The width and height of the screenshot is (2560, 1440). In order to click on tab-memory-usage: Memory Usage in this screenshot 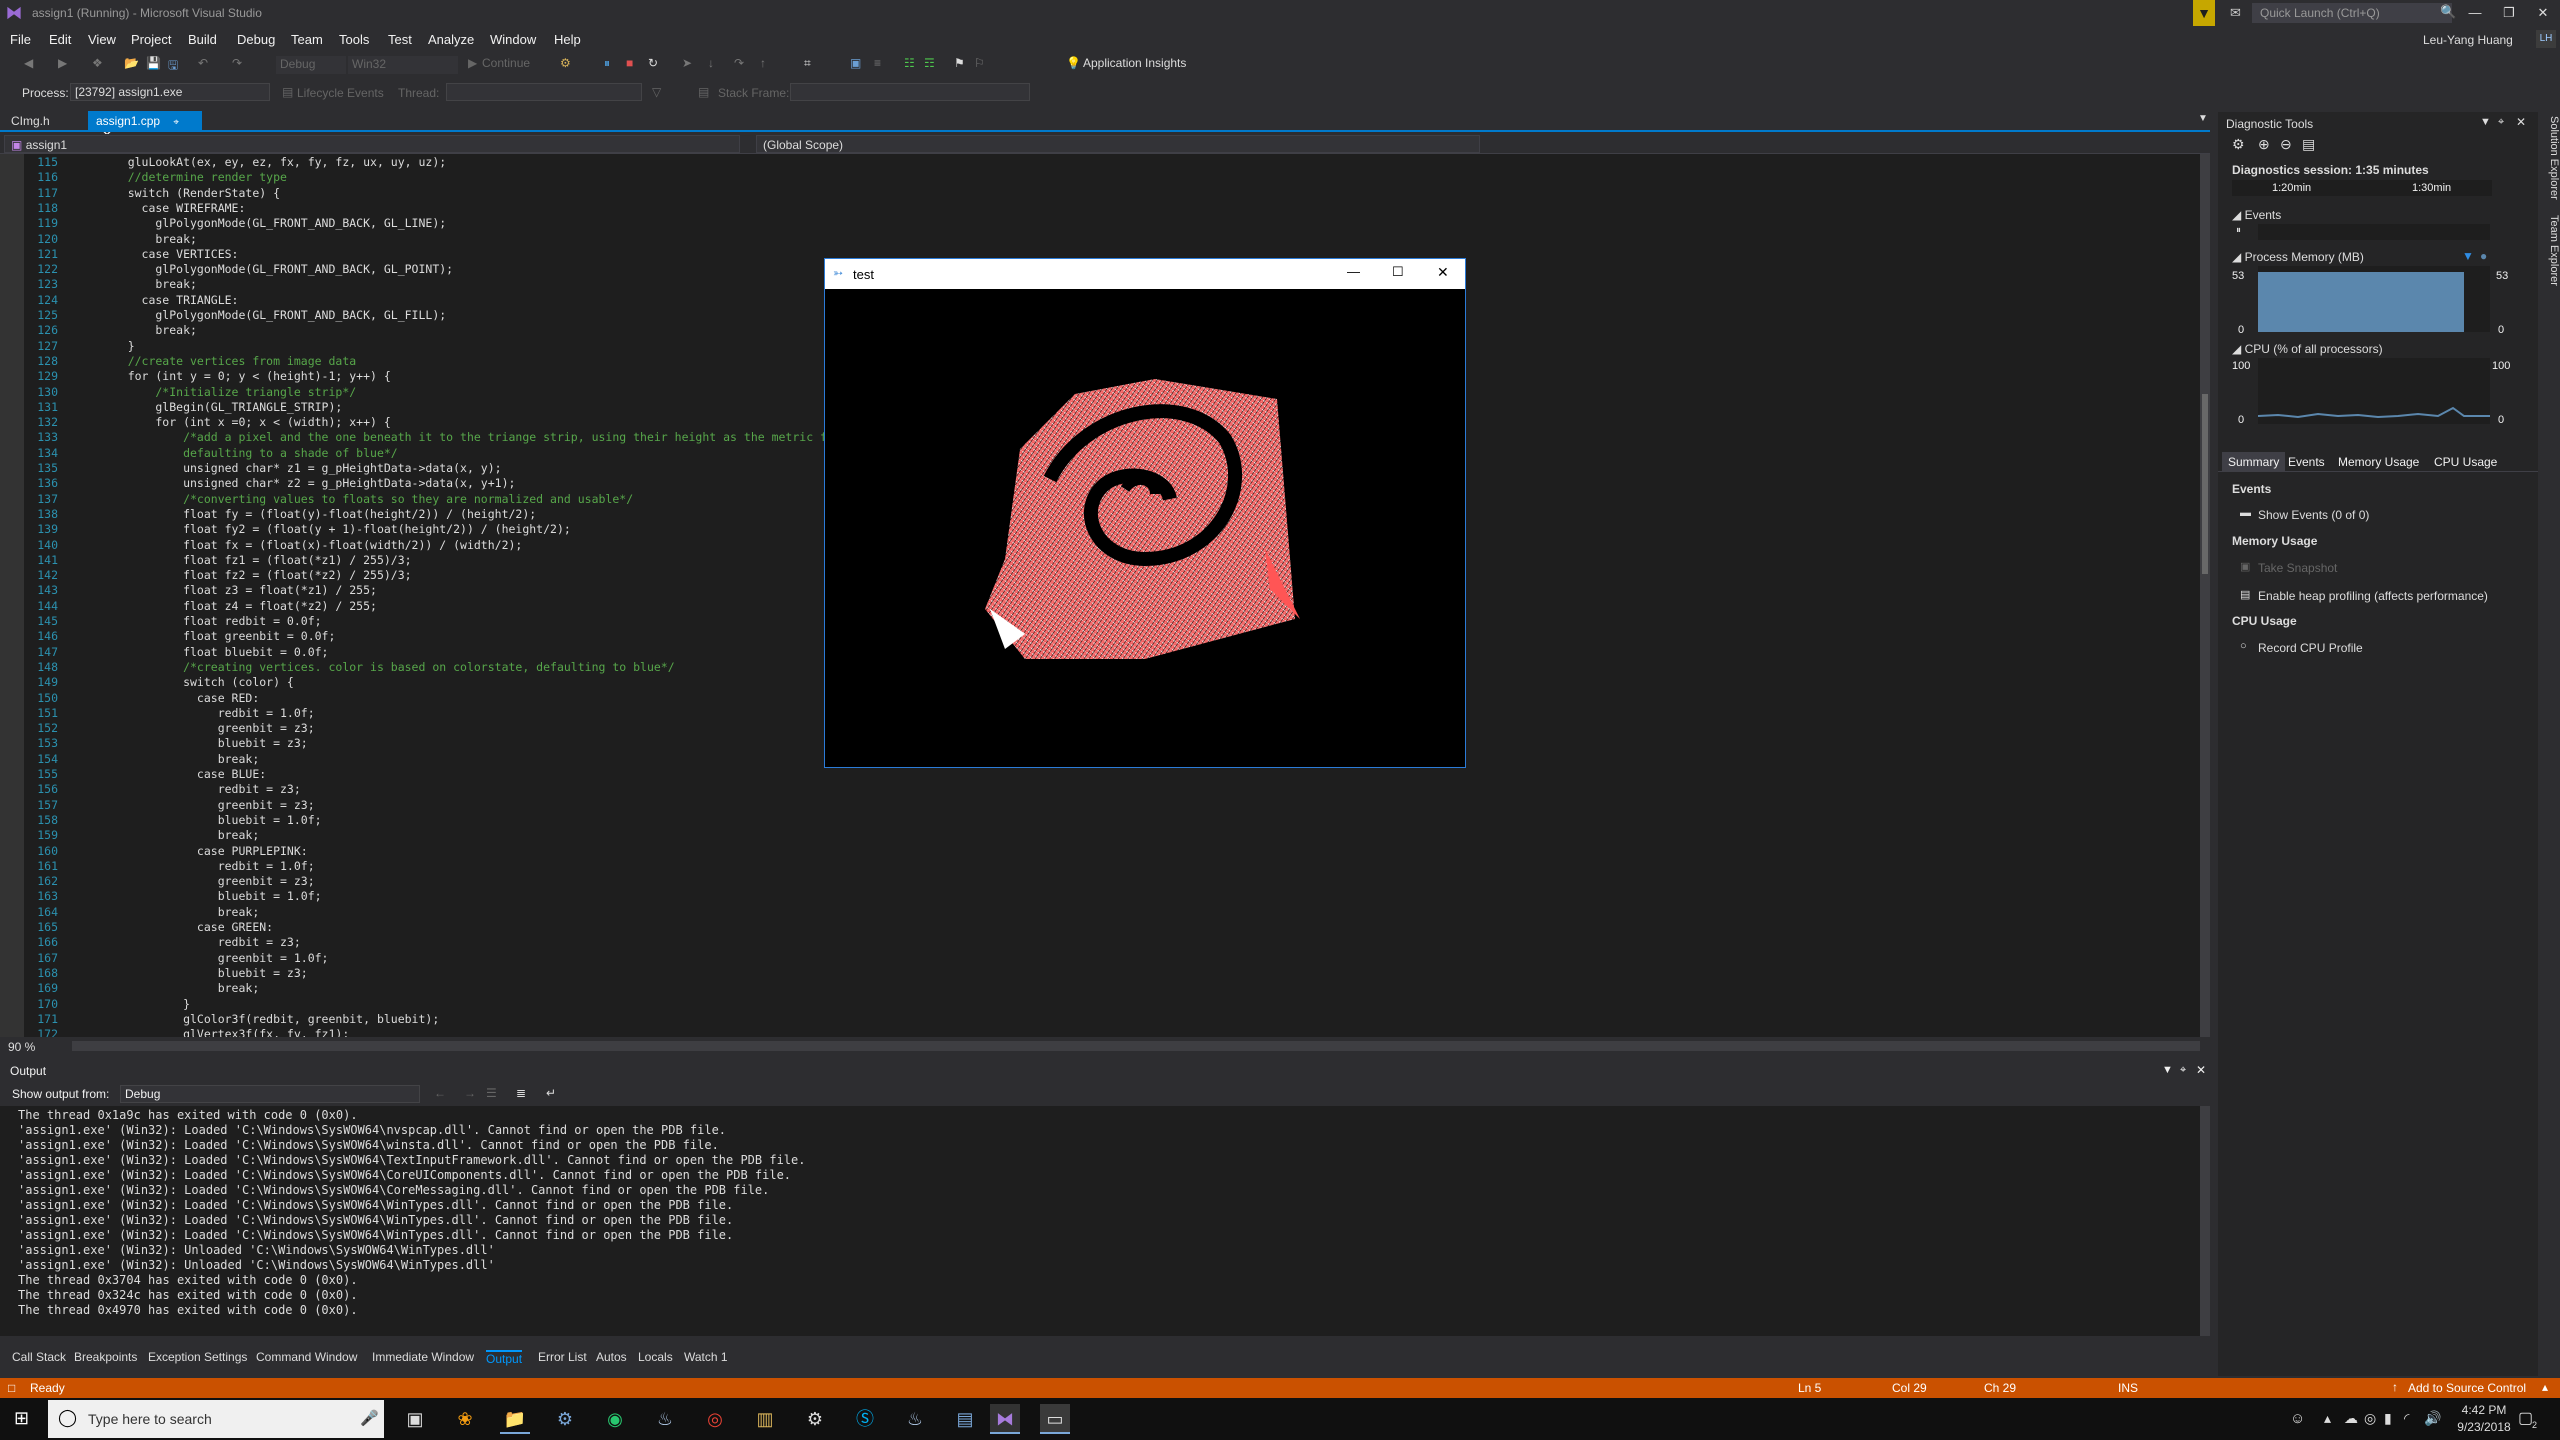, I will do `click(2378, 462)`.